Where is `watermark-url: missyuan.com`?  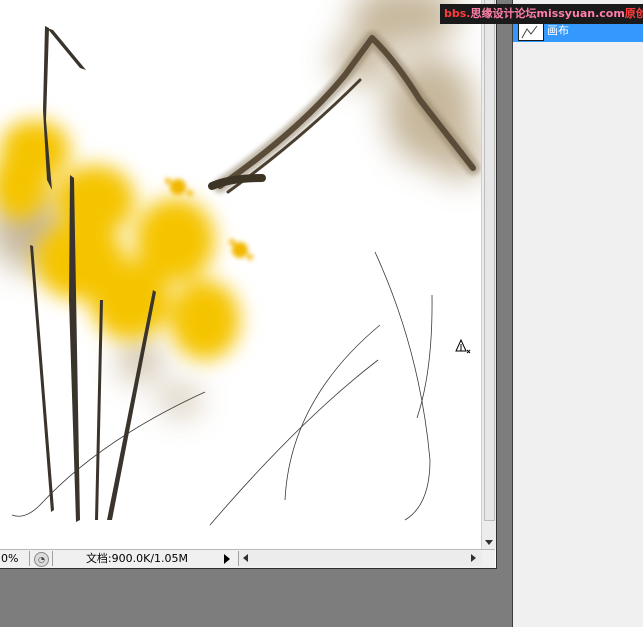
watermark-url: missyuan.com is located at coordinates (580, 13).